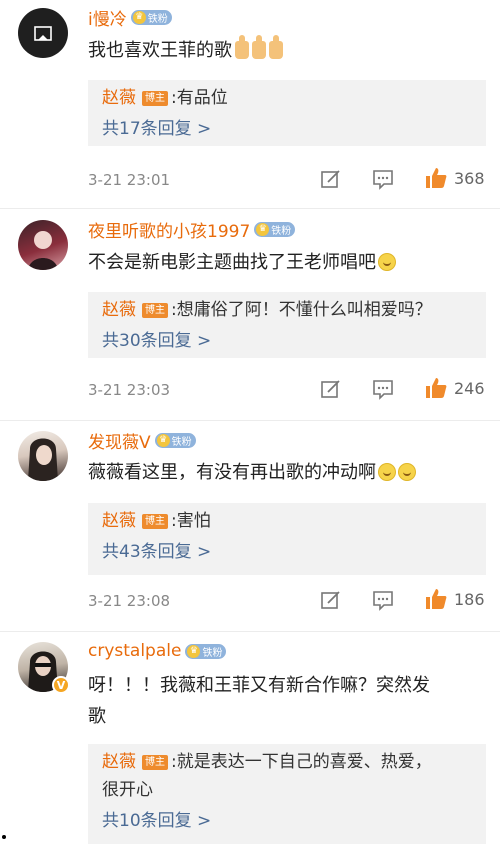 Image resolution: width=500 pixels, height=844 pixels. Describe the element at coordinates (287, 113) in the screenshot. I see `reply-box: 赵薇 博主:有品位 共17条回复 >` at that location.